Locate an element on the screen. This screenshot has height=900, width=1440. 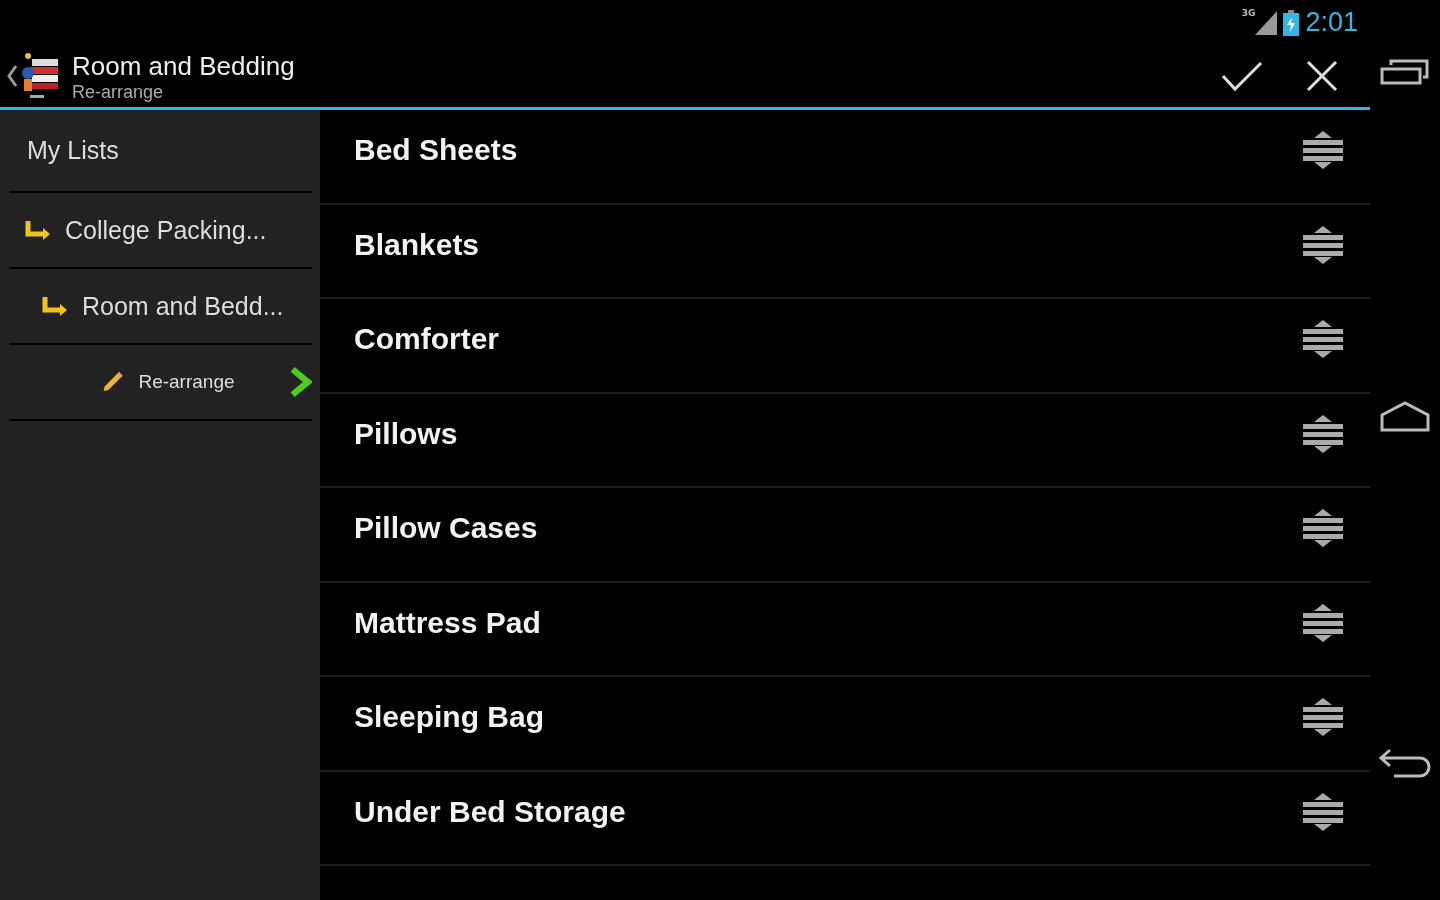
checkmark-icon is located at coordinates (1242, 76).